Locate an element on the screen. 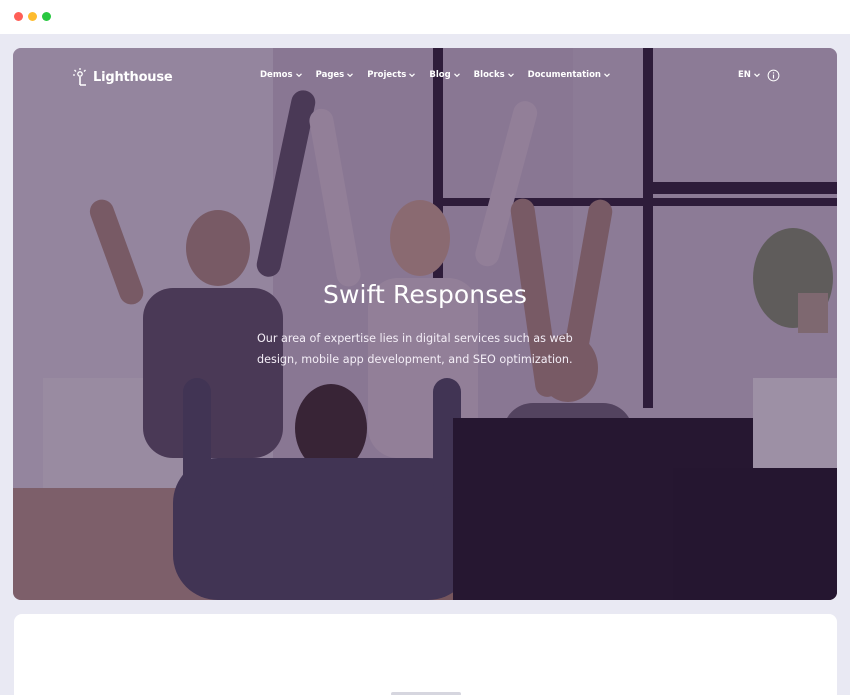  language-selector: EN is located at coordinates (749, 75).